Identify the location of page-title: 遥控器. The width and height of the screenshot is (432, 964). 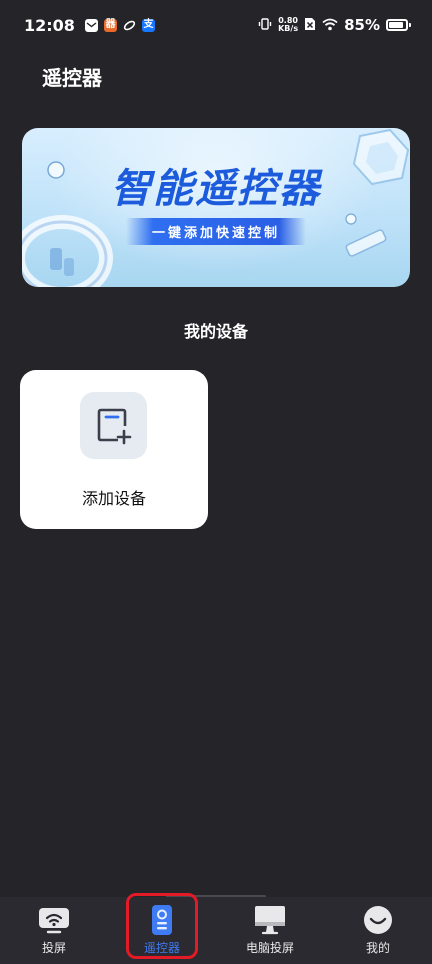
(72, 78).